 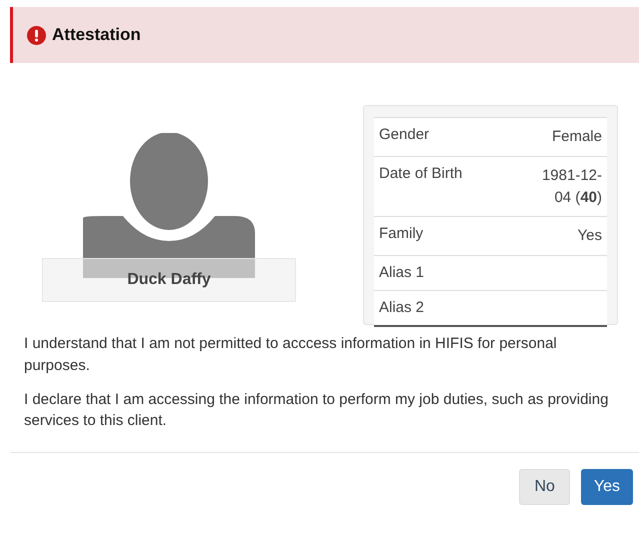 What do you see at coordinates (317, 411) in the screenshot?
I see `statement-text: I declare that I am accessing the information to perform my job duties, such as providing services to this client.` at bounding box center [317, 411].